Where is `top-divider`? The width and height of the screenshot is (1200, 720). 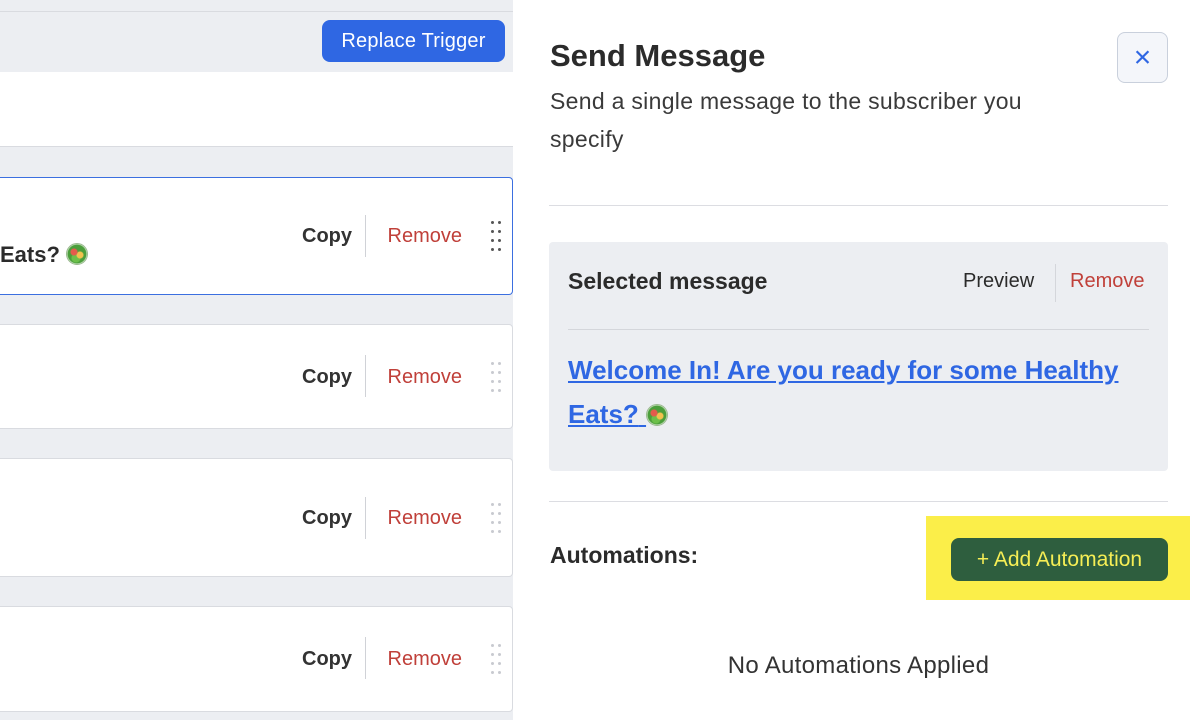
top-divider is located at coordinates (256, 11).